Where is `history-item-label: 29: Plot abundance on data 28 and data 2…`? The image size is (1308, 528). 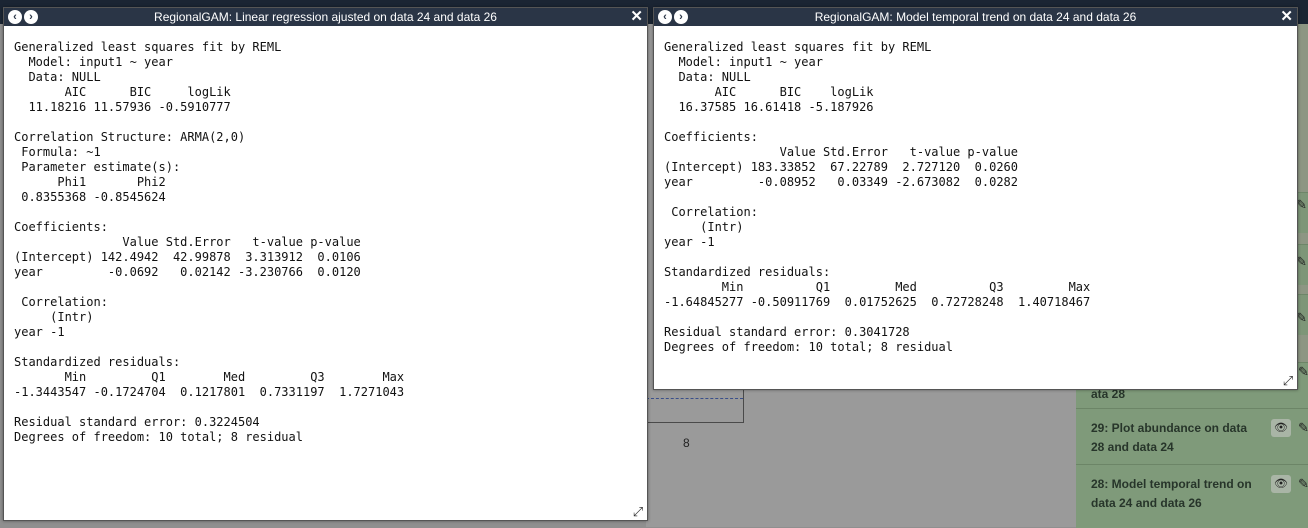
history-item-label: 29: Plot abundance on data 28 and data 2… is located at coordinates (1169, 437).